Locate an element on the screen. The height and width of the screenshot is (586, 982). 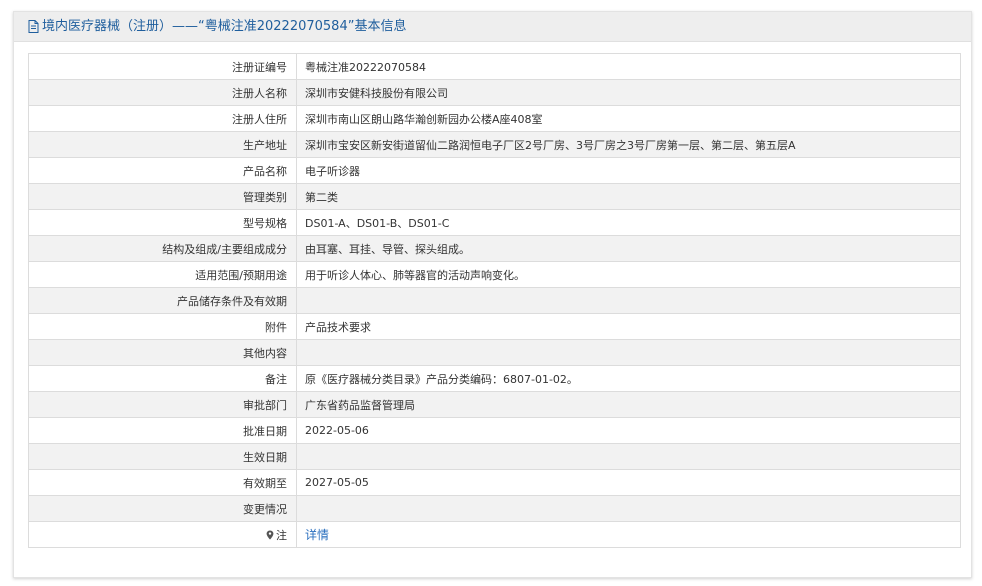
table-row: 有效期至 2027-05-05 is located at coordinates (494, 482).